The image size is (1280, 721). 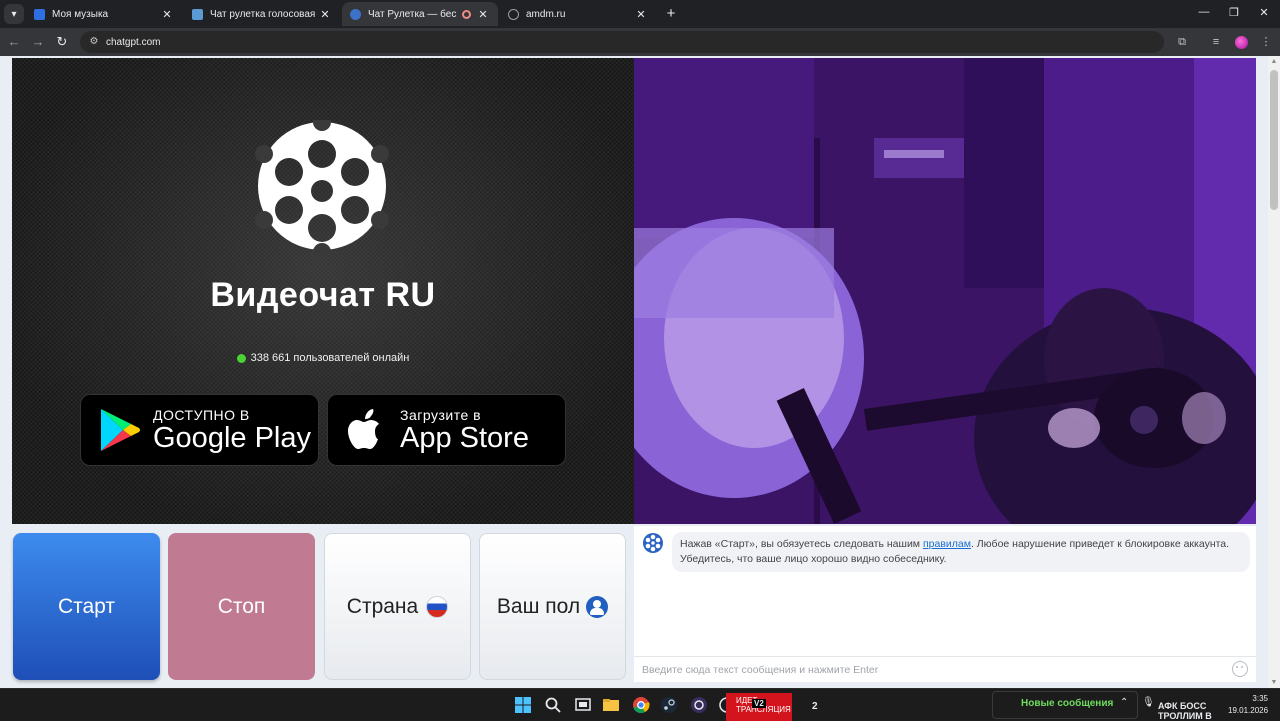 What do you see at coordinates (1240, 669) in the screenshot?
I see `emoji-icon` at bounding box center [1240, 669].